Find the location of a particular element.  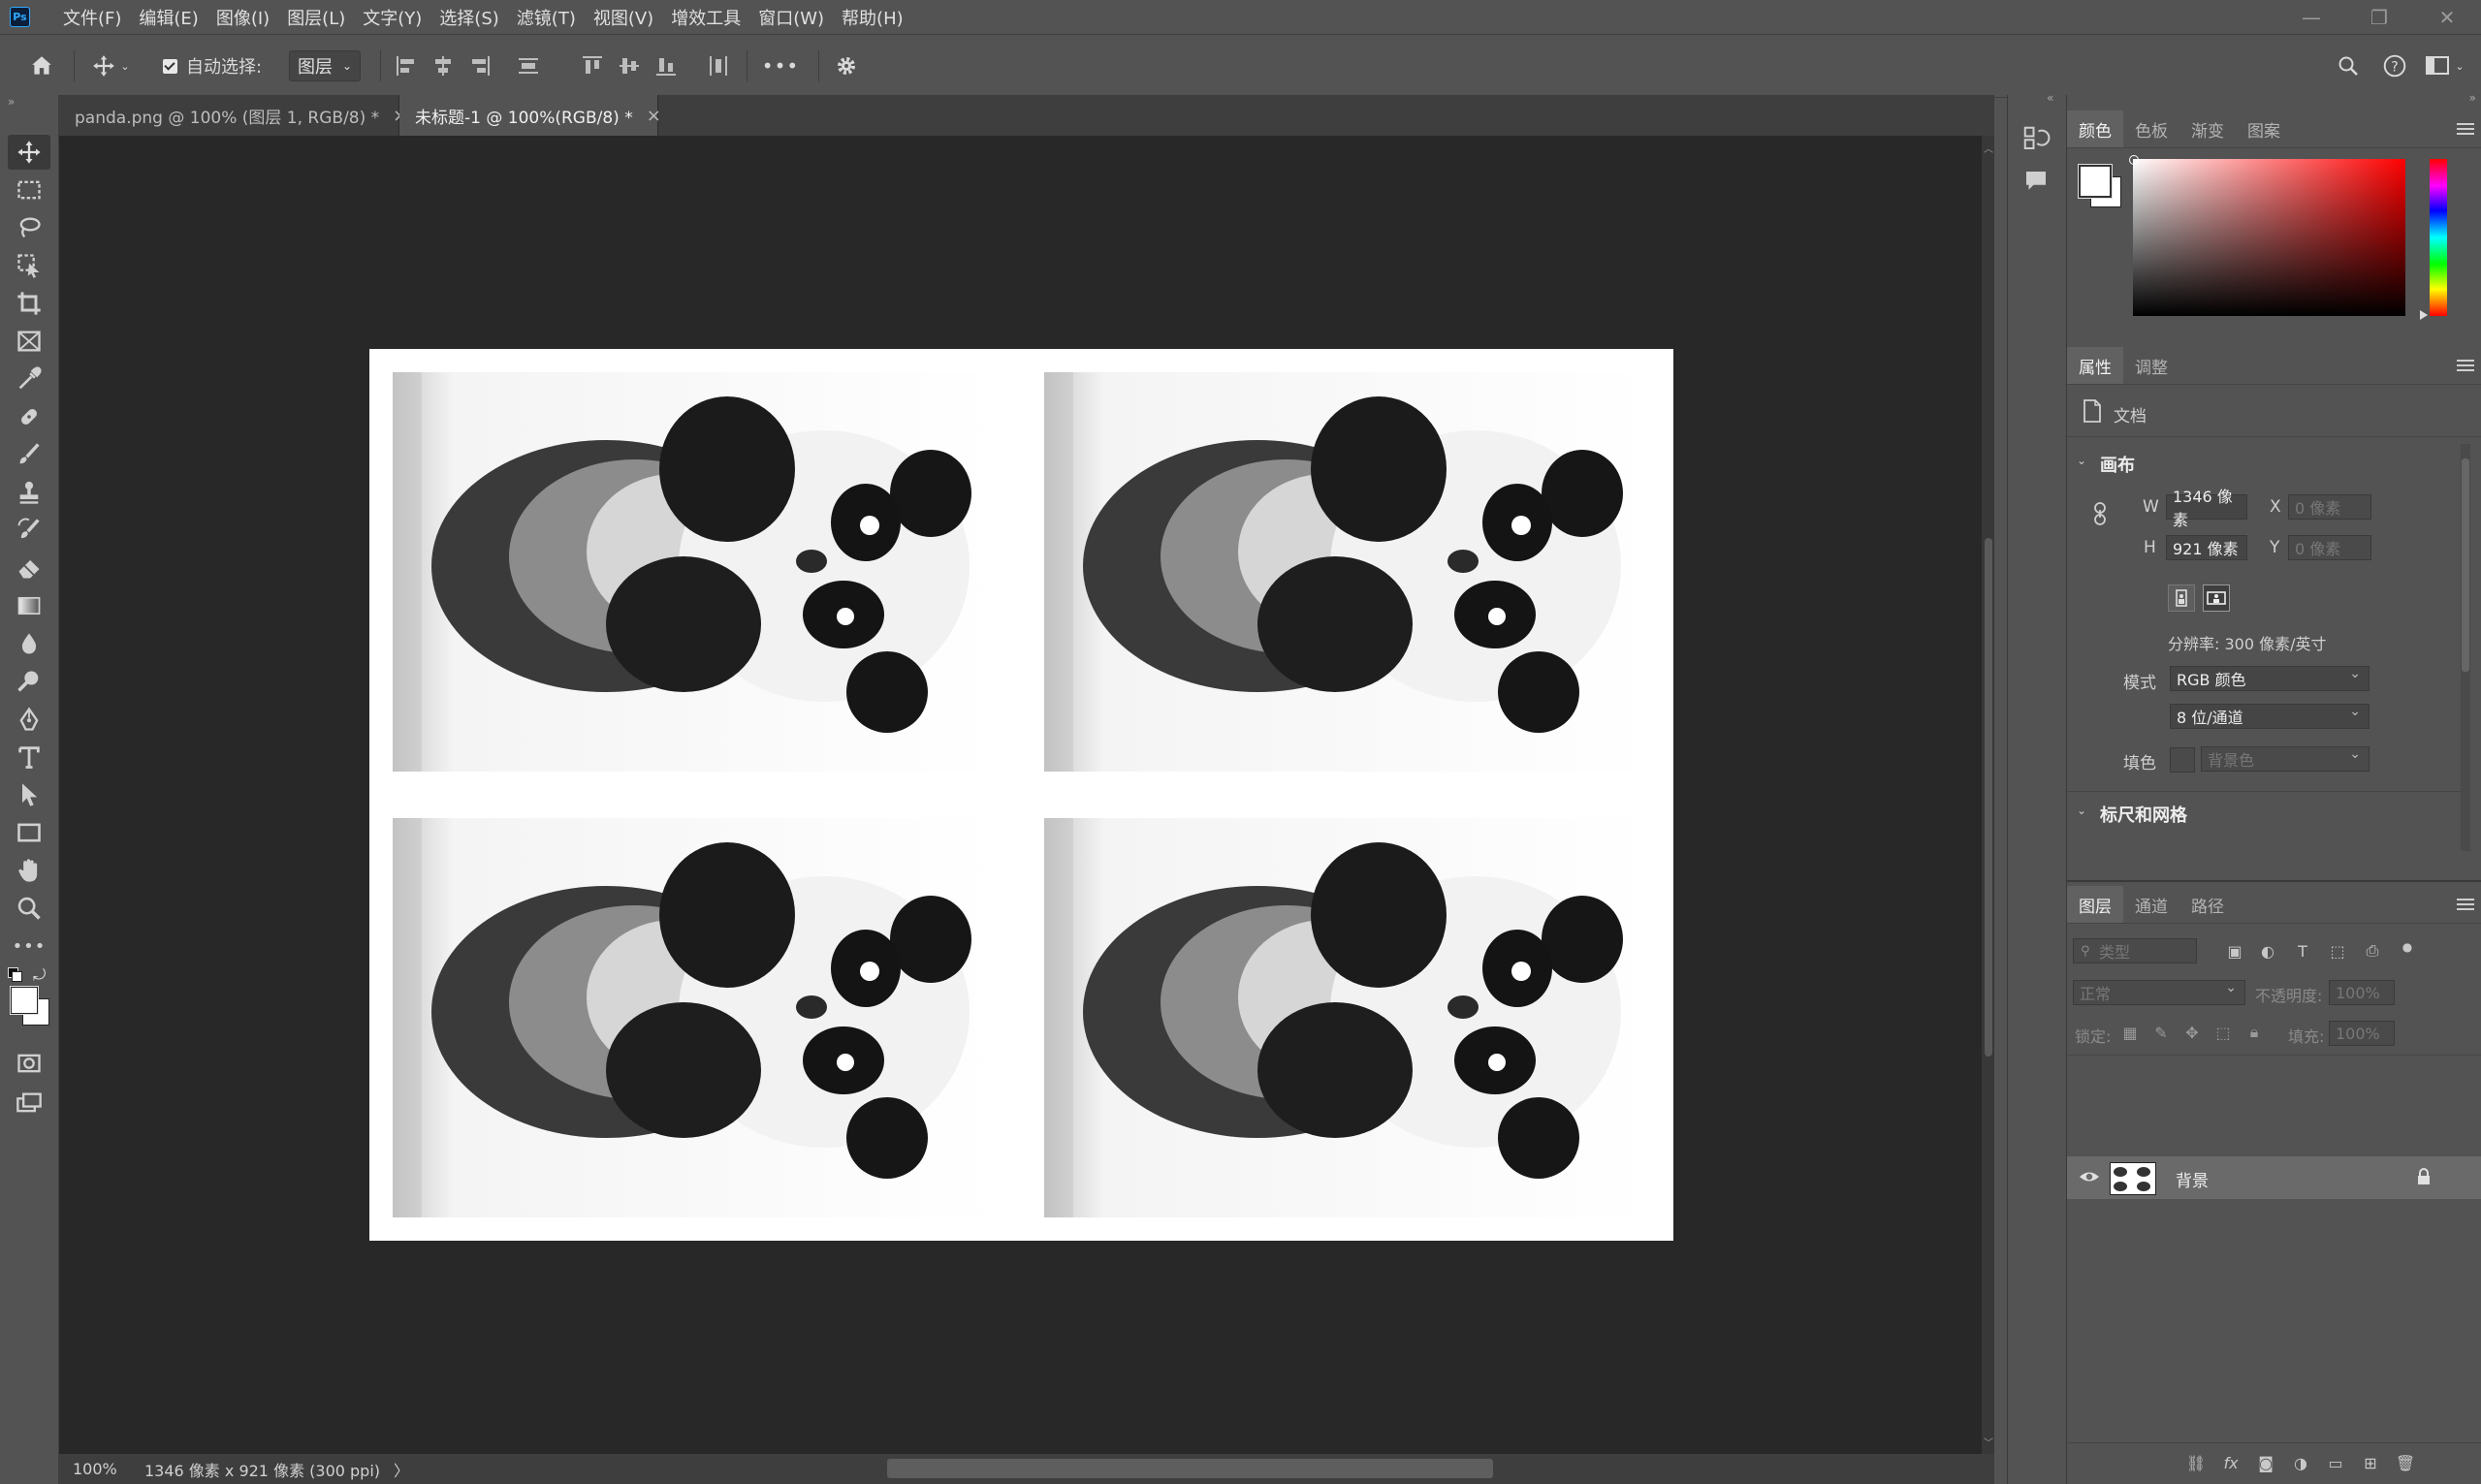

marquee-tool-icon is located at coordinates (29, 190).